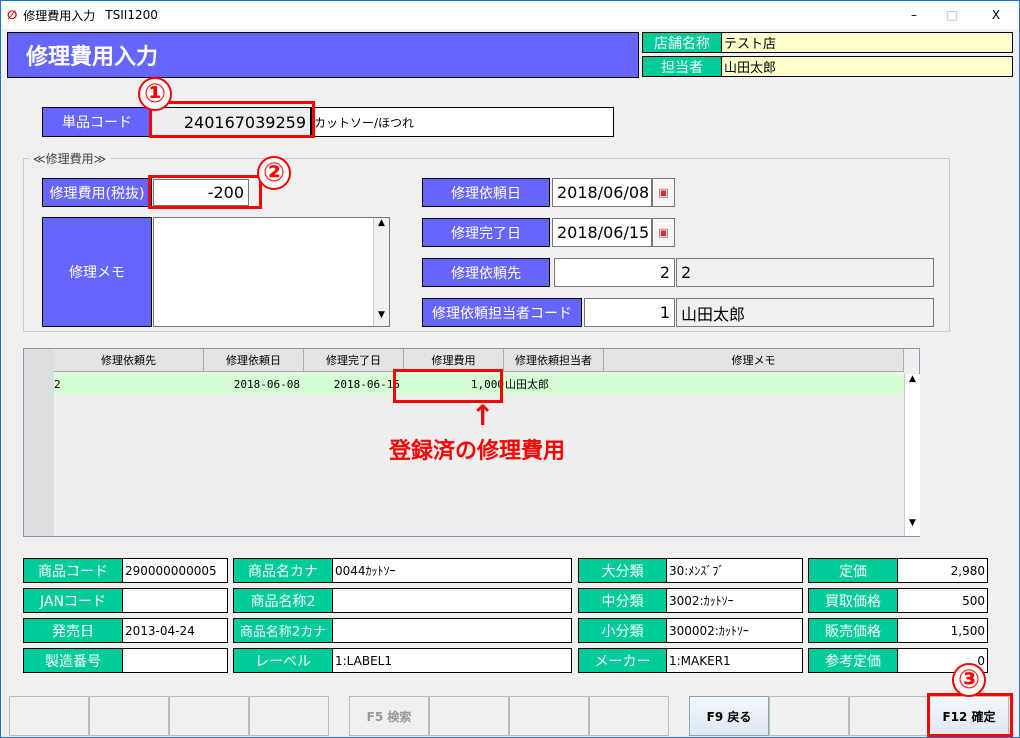 Image resolution: width=1020 pixels, height=738 pixels. Describe the element at coordinates (914, 15) in the screenshot. I see `minimize-button: –` at that location.